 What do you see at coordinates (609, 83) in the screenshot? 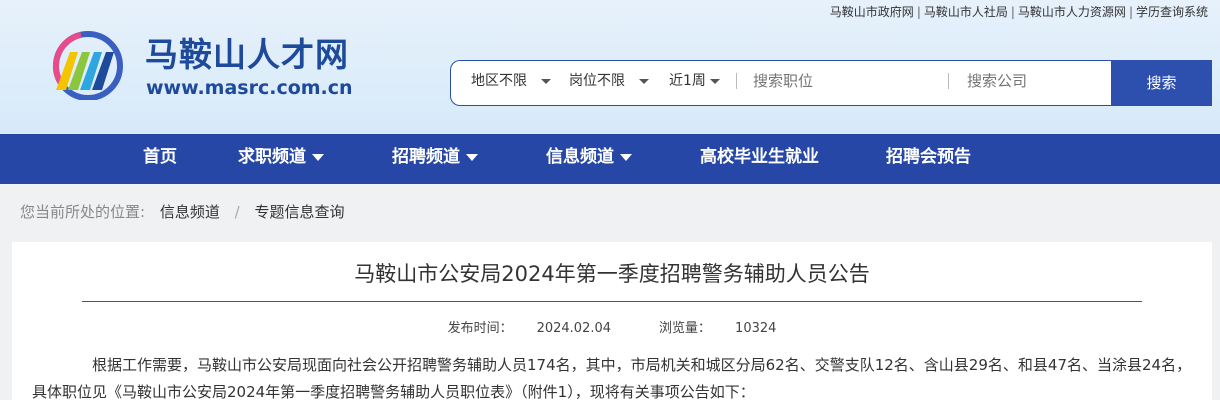
I see `position-filter: 岗位不限` at bounding box center [609, 83].